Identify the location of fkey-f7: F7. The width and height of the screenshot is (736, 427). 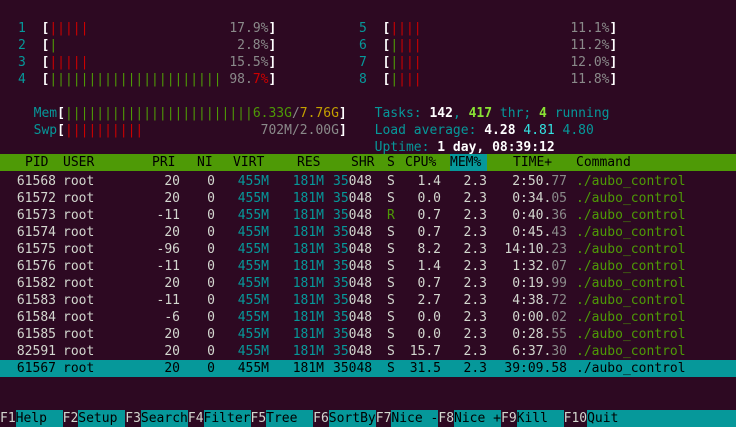
(384, 418).